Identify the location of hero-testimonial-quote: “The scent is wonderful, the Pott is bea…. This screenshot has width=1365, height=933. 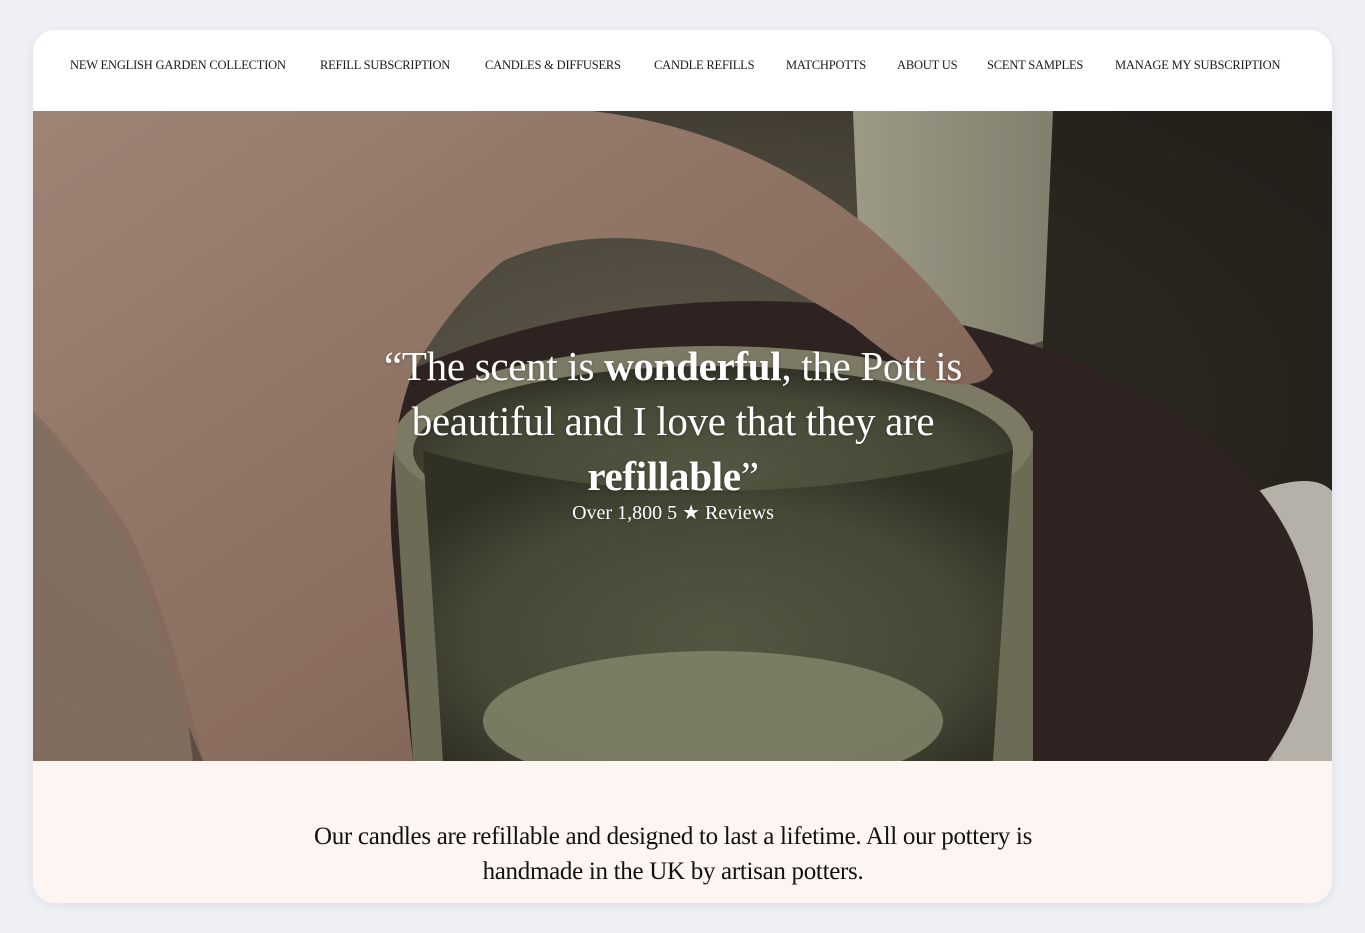
(673, 421).